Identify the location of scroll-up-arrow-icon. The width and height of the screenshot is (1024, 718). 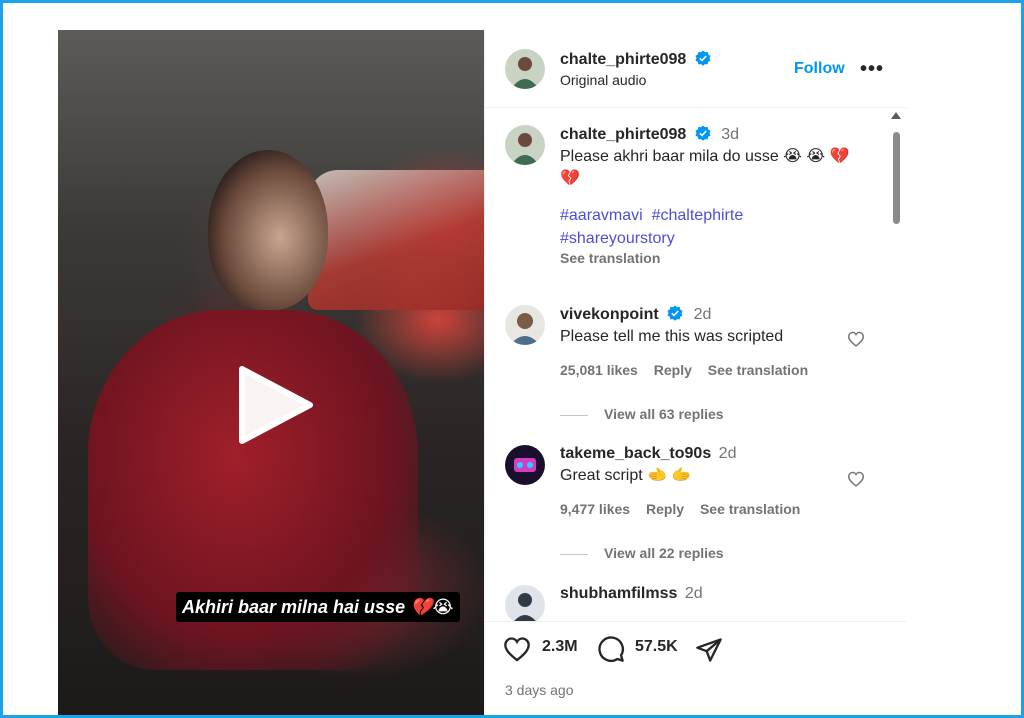
(896, 115).